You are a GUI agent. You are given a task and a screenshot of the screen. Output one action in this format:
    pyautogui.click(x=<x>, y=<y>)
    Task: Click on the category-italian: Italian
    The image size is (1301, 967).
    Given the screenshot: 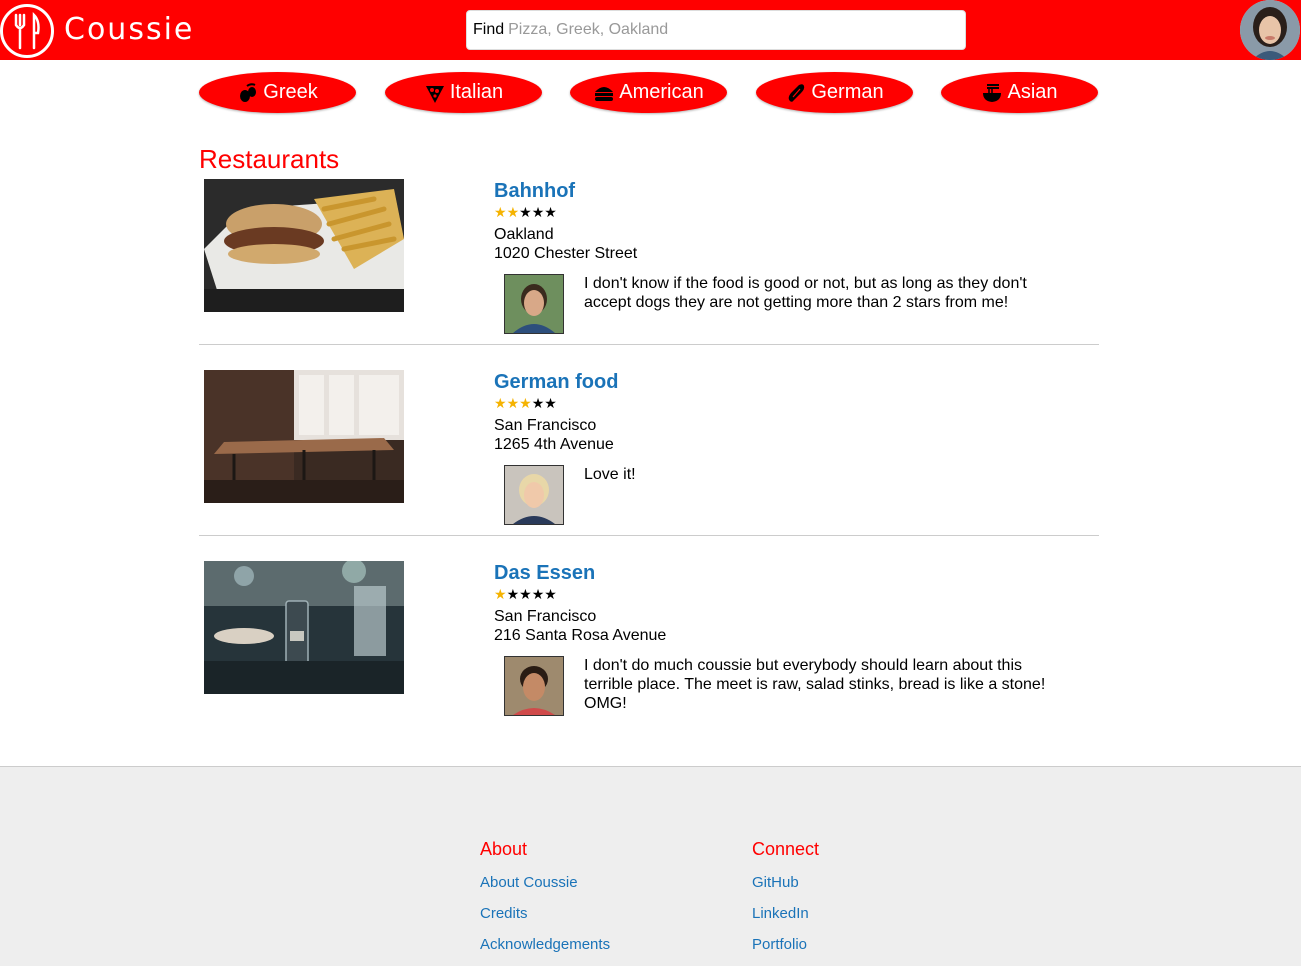 What is the action you would take?
    pyautogui.click(x=463, y=92)
    